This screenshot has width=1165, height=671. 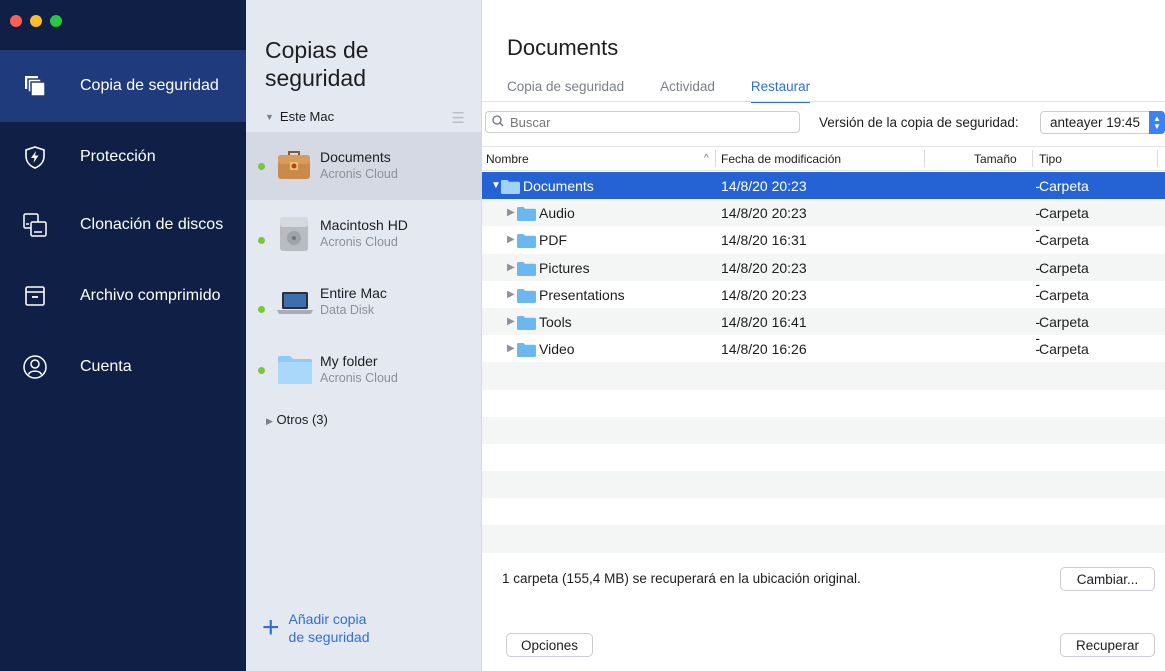 What do you see at coordinates (35, 296) in the screenshot?
I see `archive-box-icon` at bounding box center [35, 296].